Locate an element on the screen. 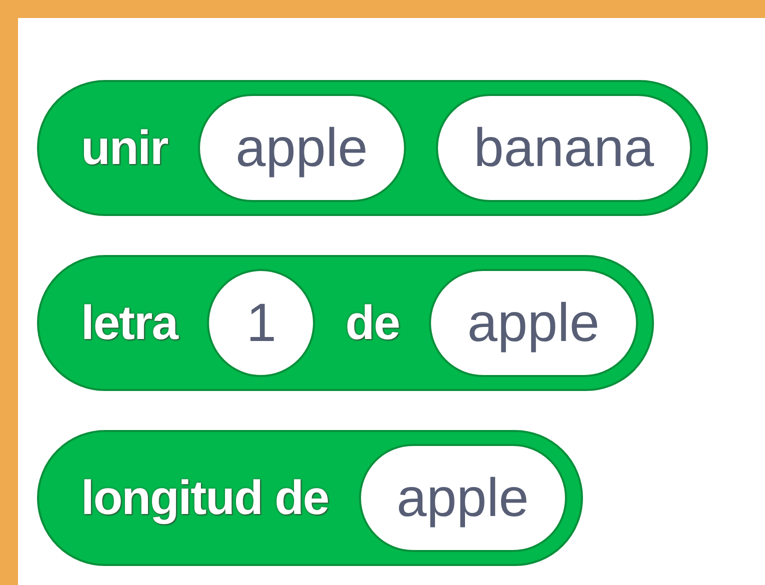 Image resolution: width=765 pixels, height=585 pixels. block-label: unir is located at coordinates (124, 148).